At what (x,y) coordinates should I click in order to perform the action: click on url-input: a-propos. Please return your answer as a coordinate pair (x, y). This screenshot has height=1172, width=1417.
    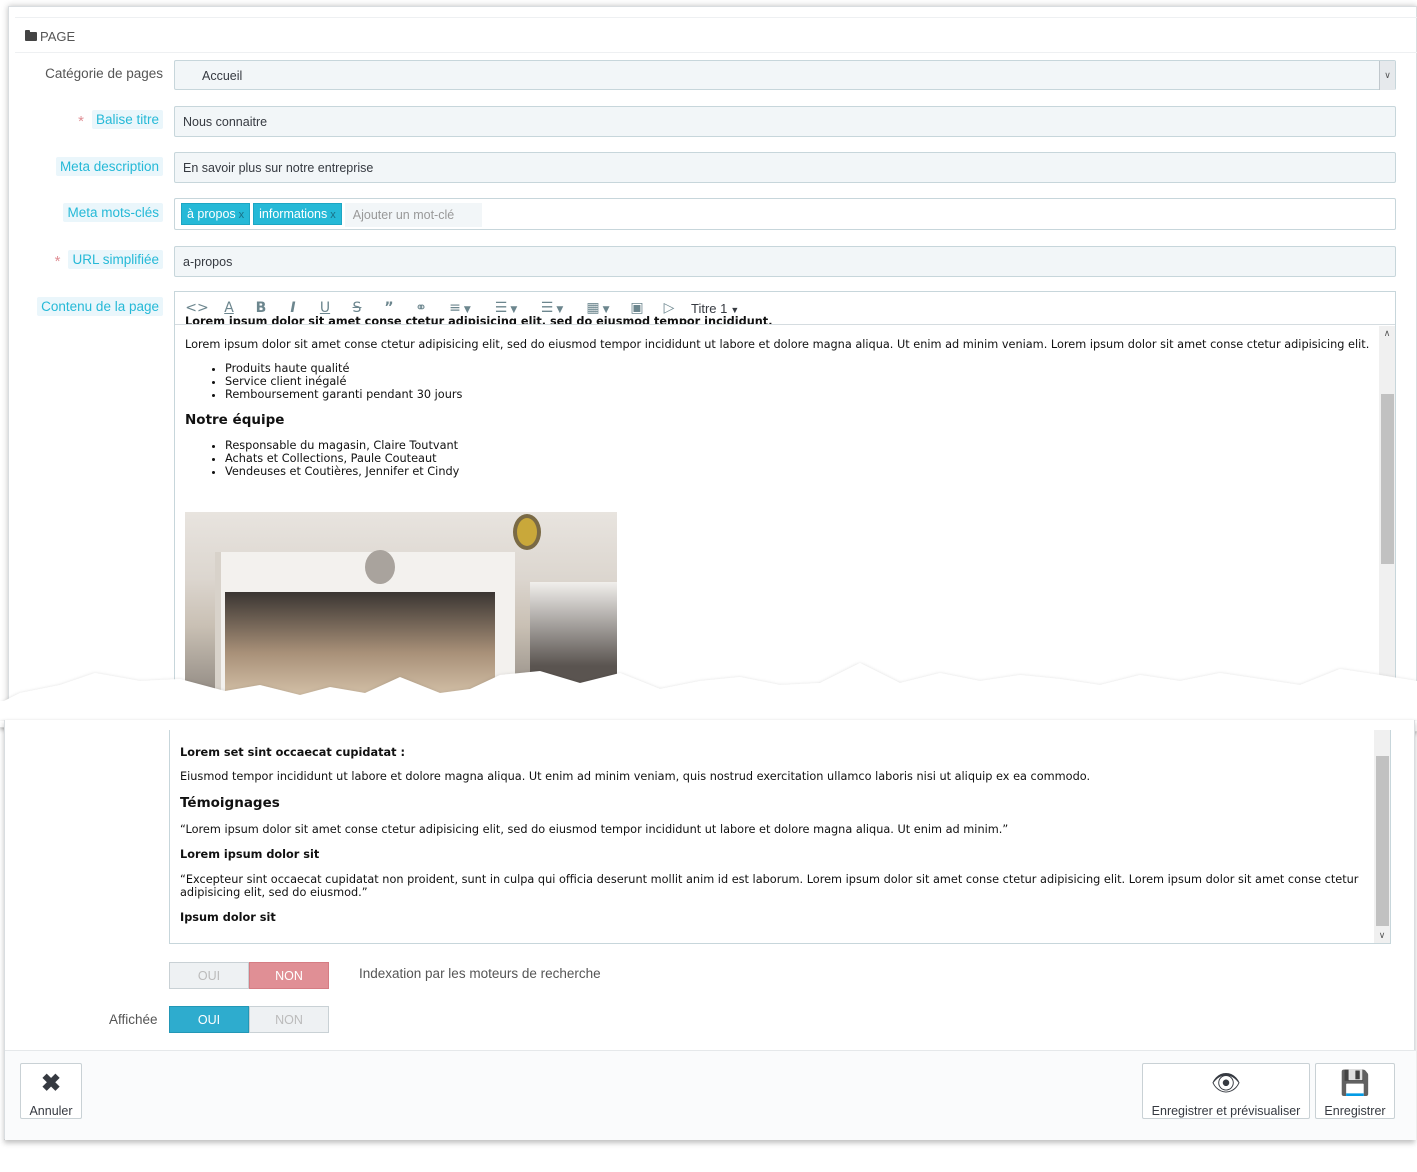
    Looking at the image, I should click on (785, 261).